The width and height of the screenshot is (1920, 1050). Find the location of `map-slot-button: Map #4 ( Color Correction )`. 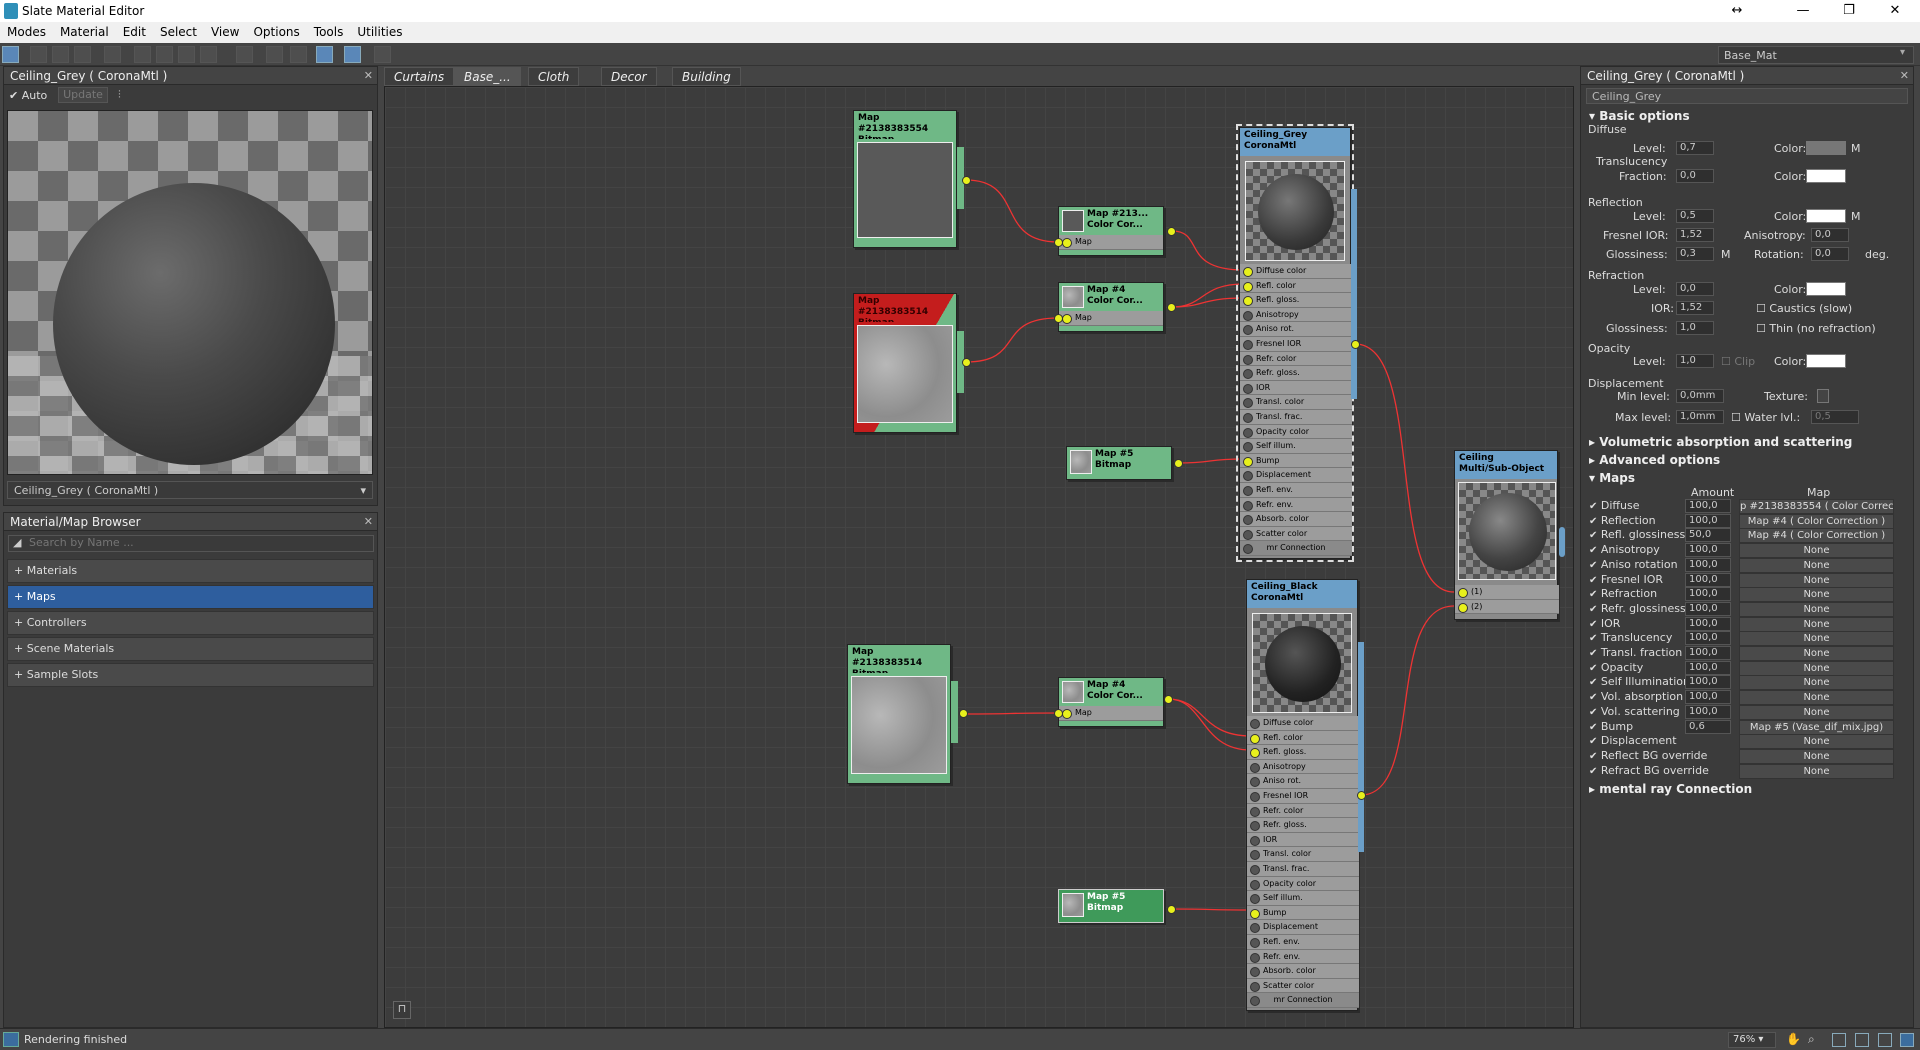

map-slot-button: Map #4 ( Color Correction ) is located at coordinates (1816, 536).